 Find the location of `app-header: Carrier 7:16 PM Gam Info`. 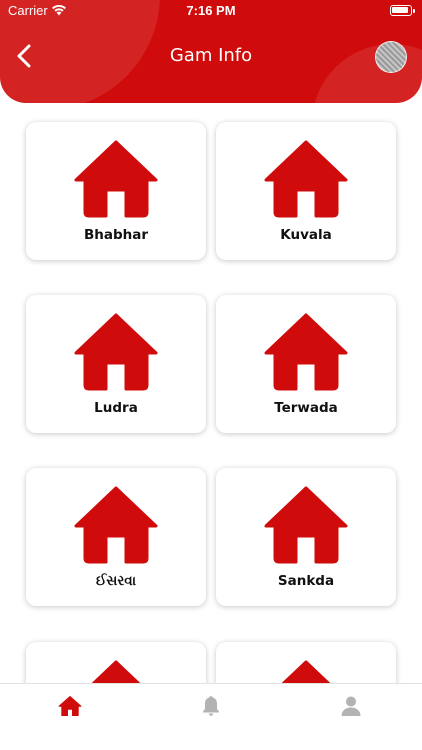

app-header: Carrier 7:16 PM Gam Info is located at coordinates (211, 51).